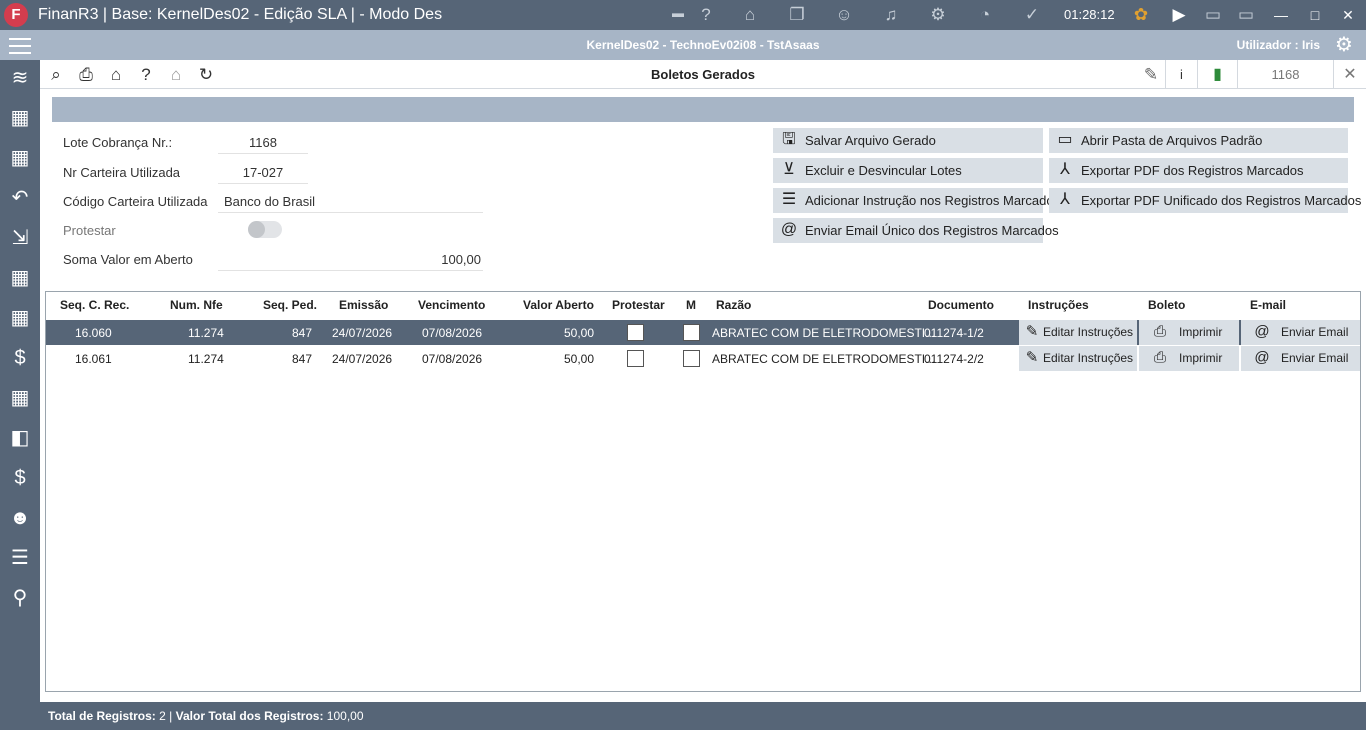 This screenshot has height=730, width=1366. What do you see at coordinates (20, 478) in the screenshot?
I see `money-funnel-icon: $` at bounding box center [20, 478].